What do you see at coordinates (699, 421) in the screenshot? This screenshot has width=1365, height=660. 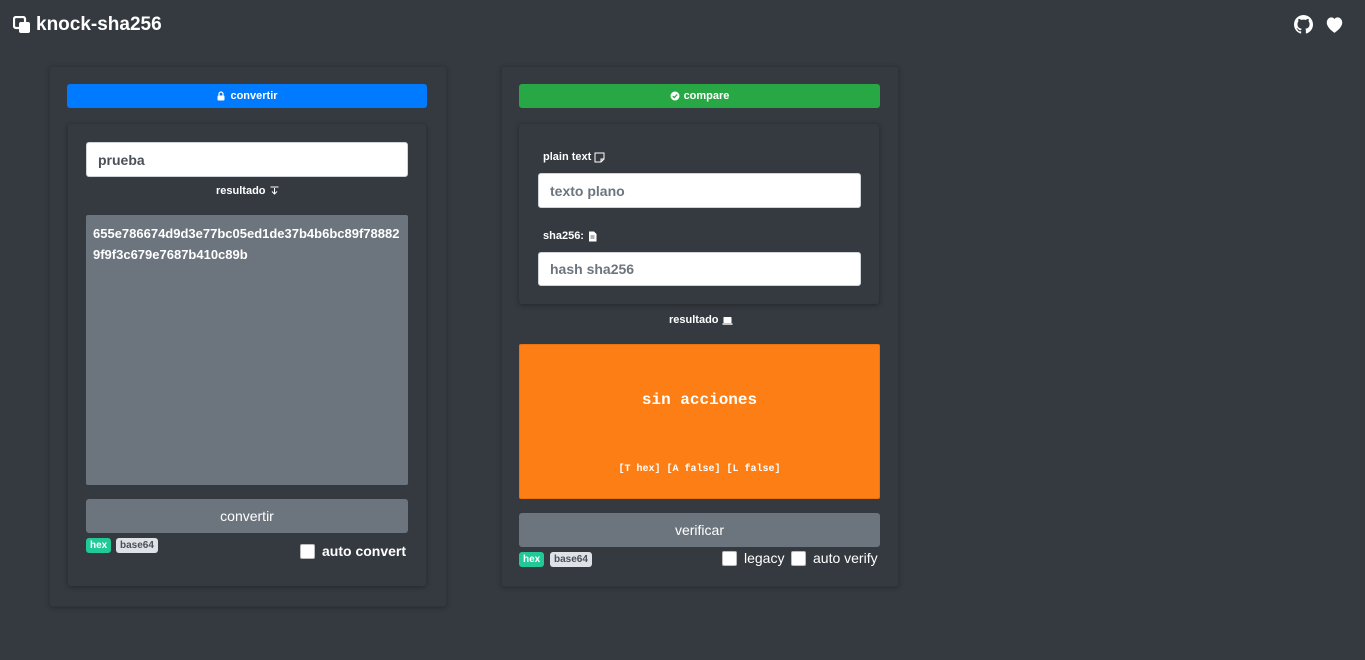 I see `compare-status-panel: sin acciones [T hex] [A false] [L false]` at bounding box center [699, 421].